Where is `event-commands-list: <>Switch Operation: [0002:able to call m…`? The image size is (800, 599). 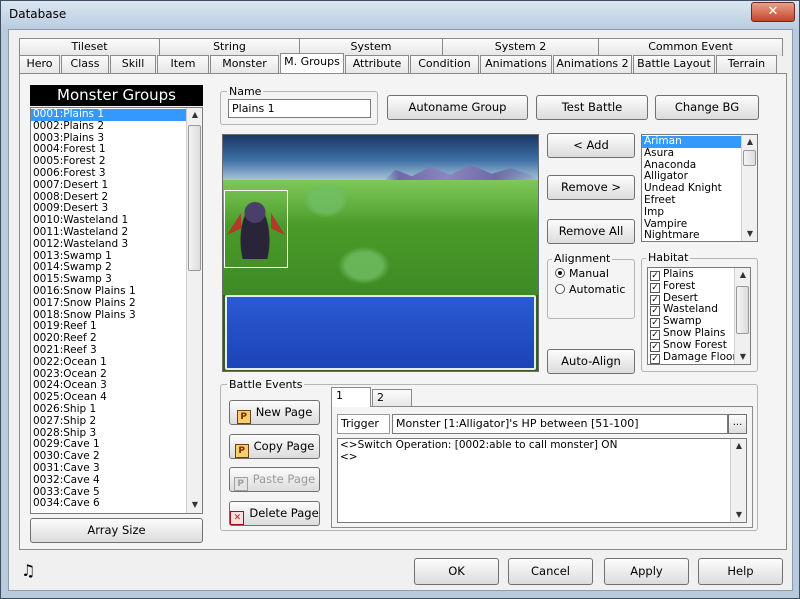
event-commands-list: <>Switch Operation: [0002:able to call m… is located at coordinates (542, 480).